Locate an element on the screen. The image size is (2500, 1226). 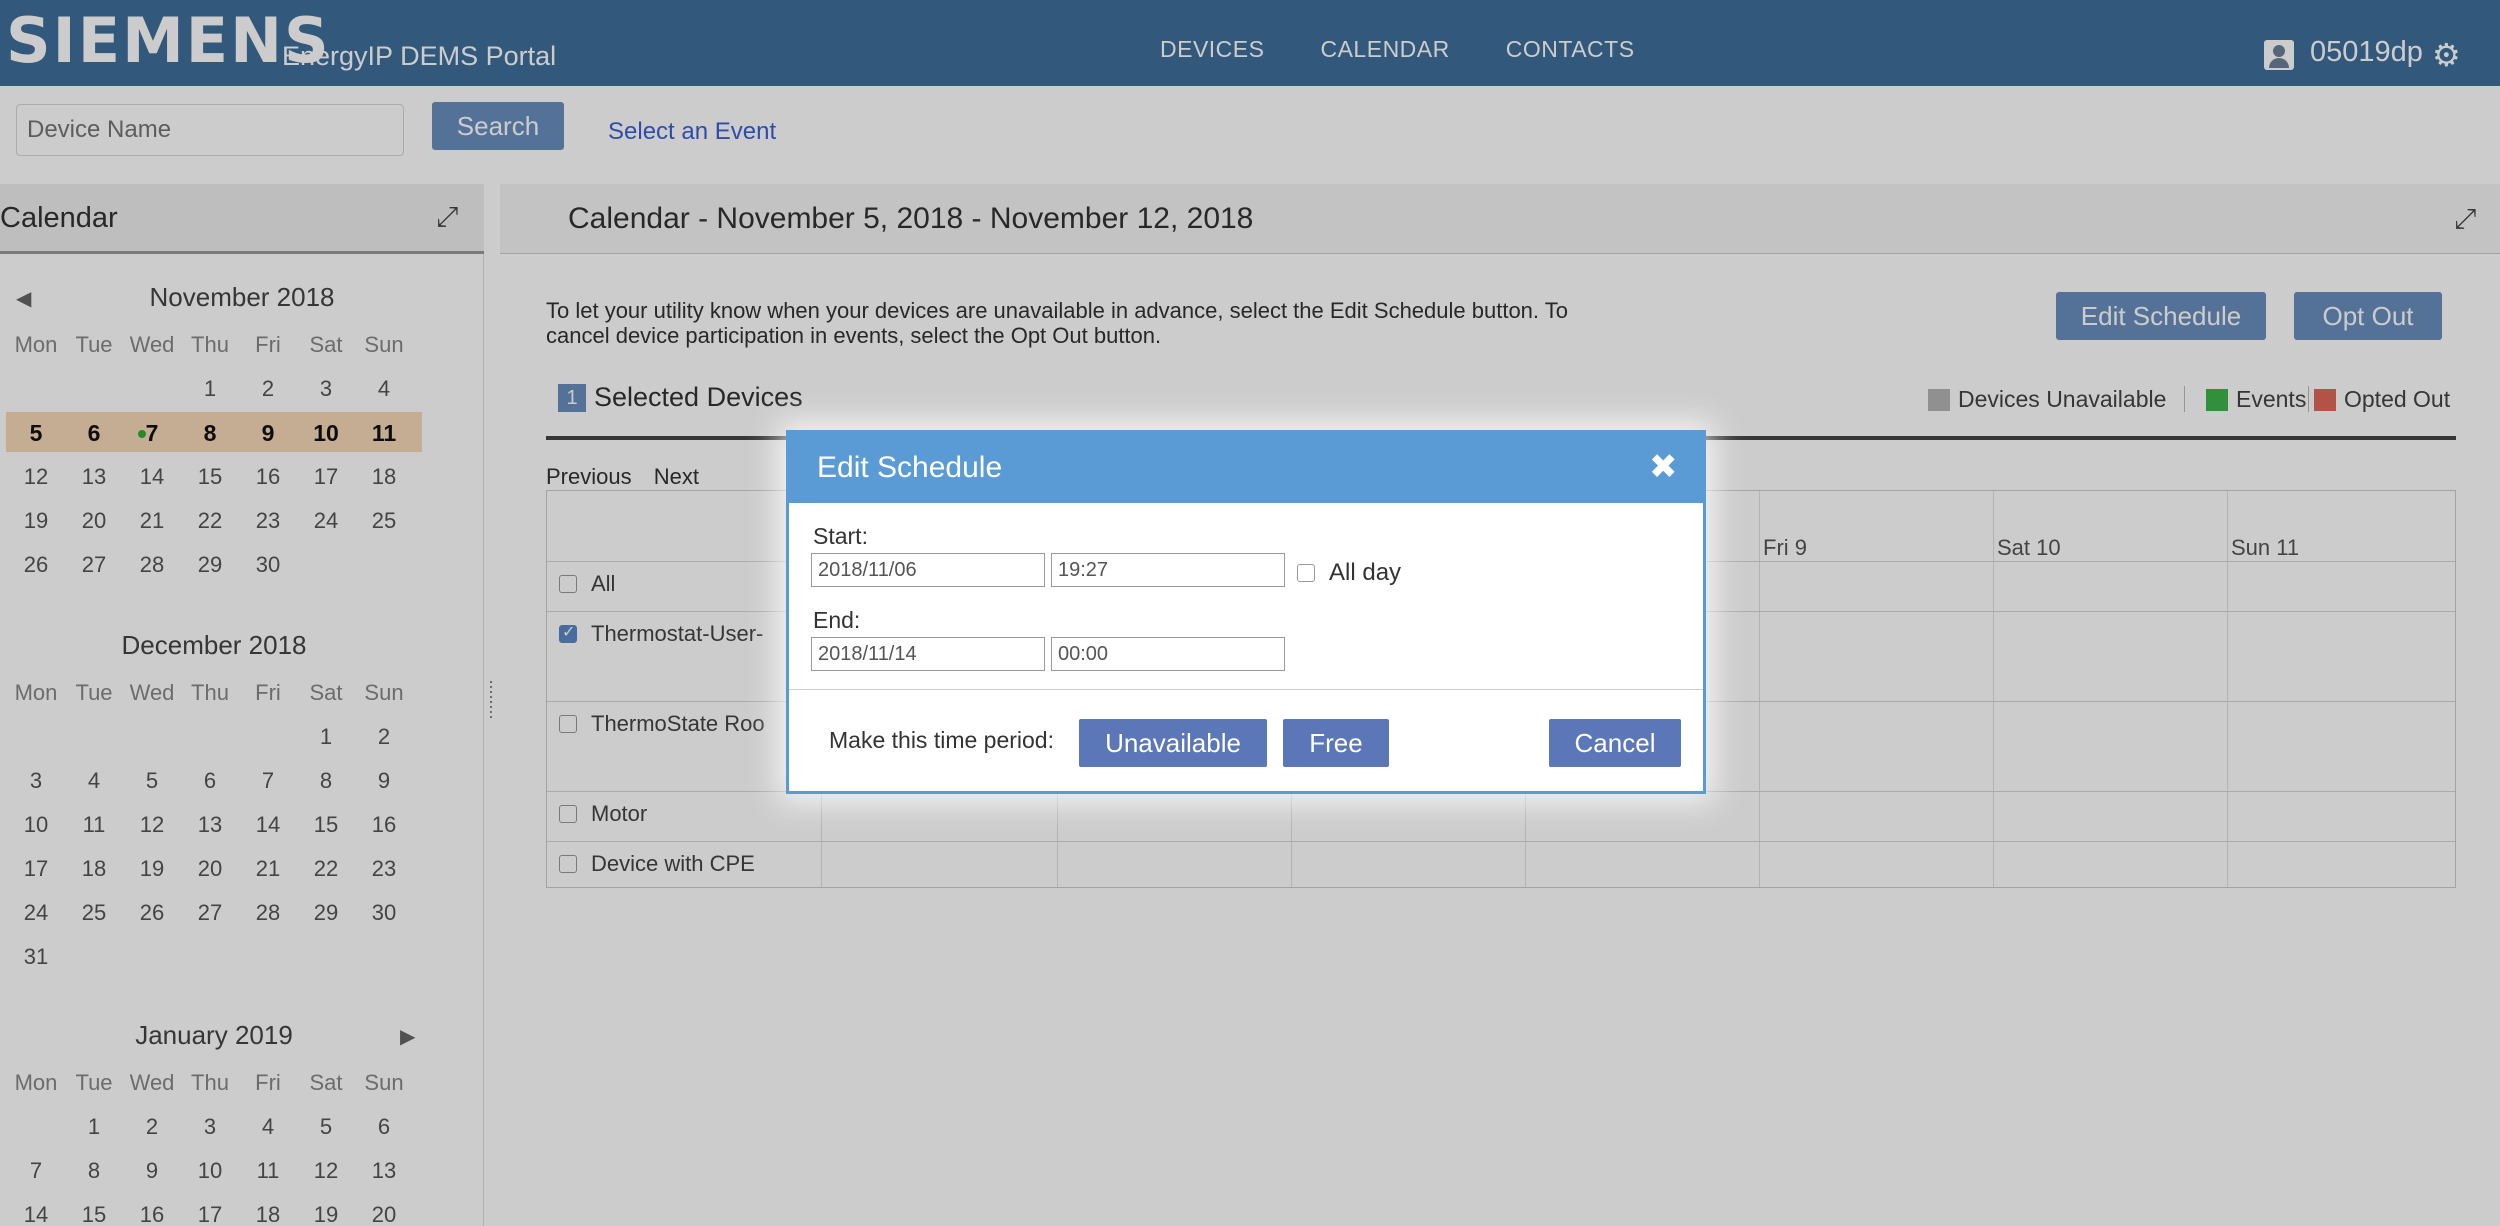
free-button: Free is located at coordinates (1336, 743).